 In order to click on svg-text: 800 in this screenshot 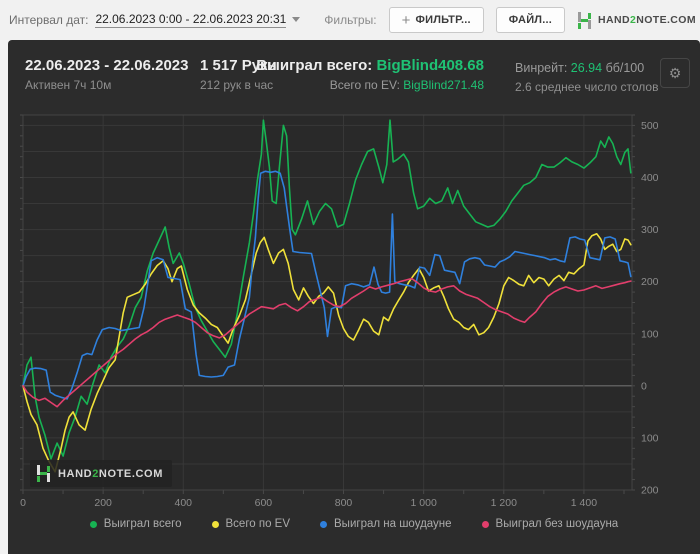, I will do `click(344, 503)`.